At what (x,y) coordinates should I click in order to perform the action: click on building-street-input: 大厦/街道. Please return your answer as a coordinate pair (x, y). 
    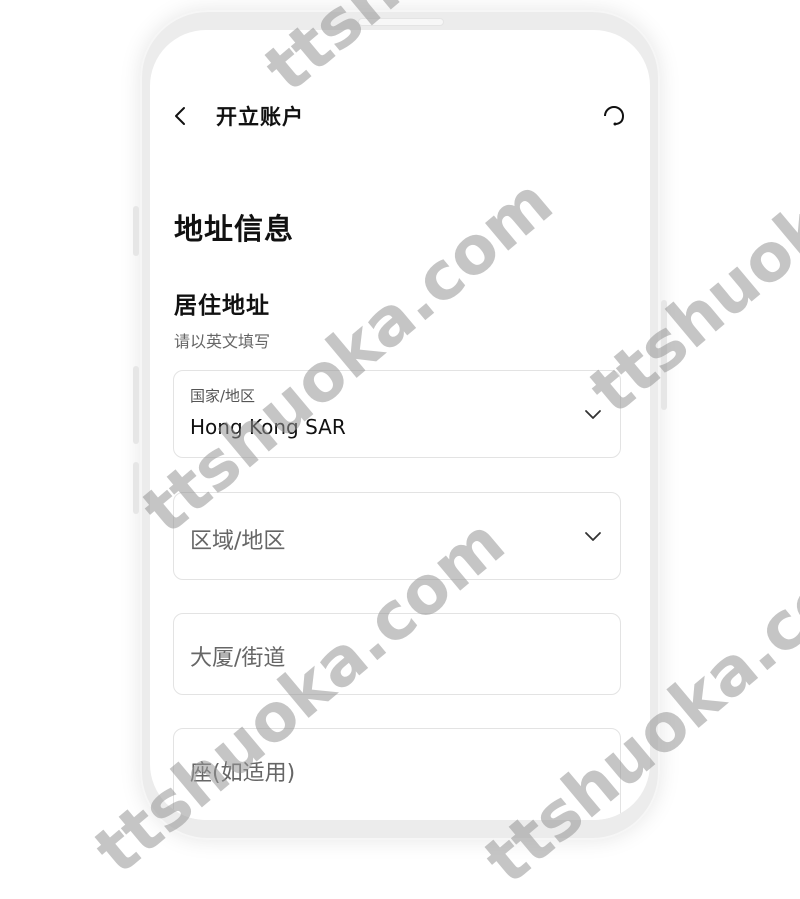
    Looking at the image, I should click on (397, 654).